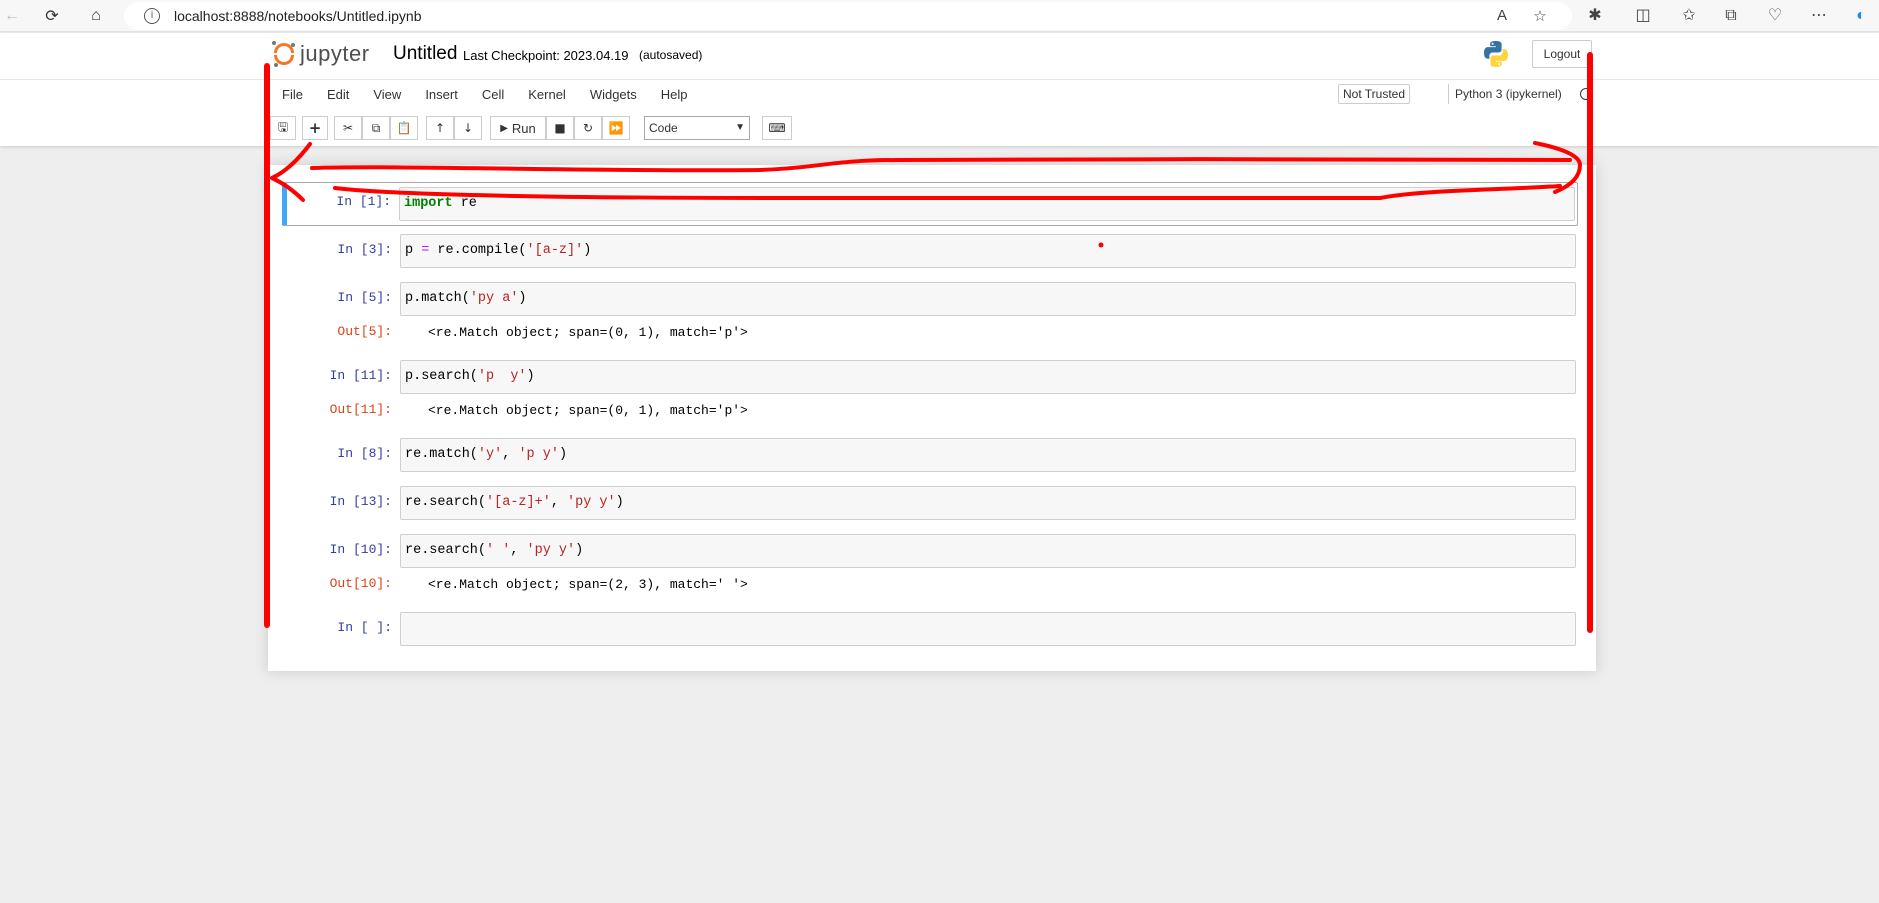  I want to click on refresh-icon: ⟳, so click(52, 16).